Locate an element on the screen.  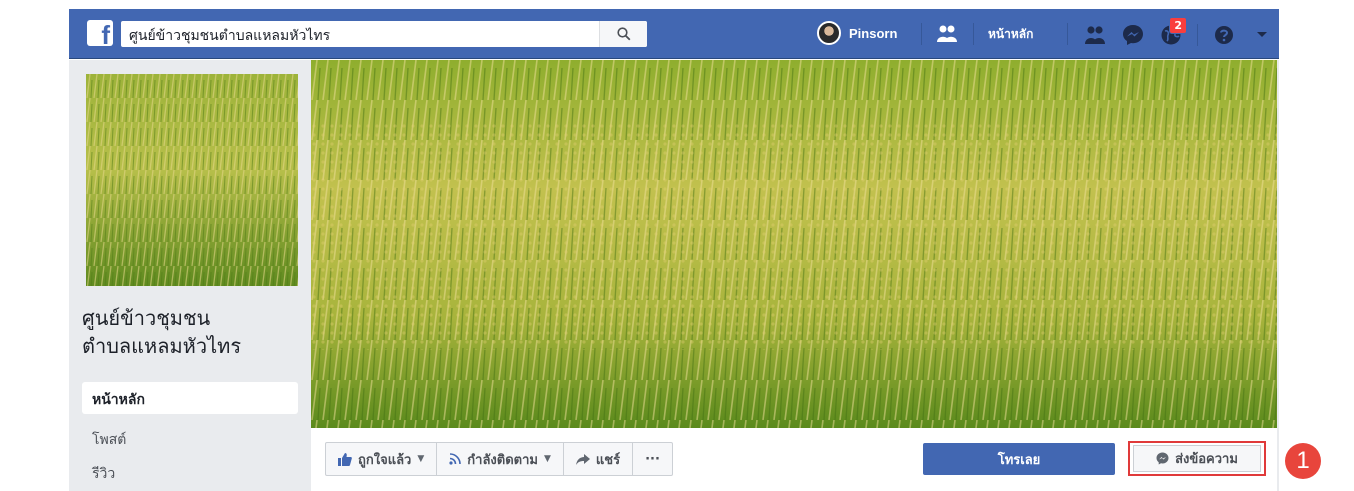
more-options-button: ··· is located at coordinates (652, 459).